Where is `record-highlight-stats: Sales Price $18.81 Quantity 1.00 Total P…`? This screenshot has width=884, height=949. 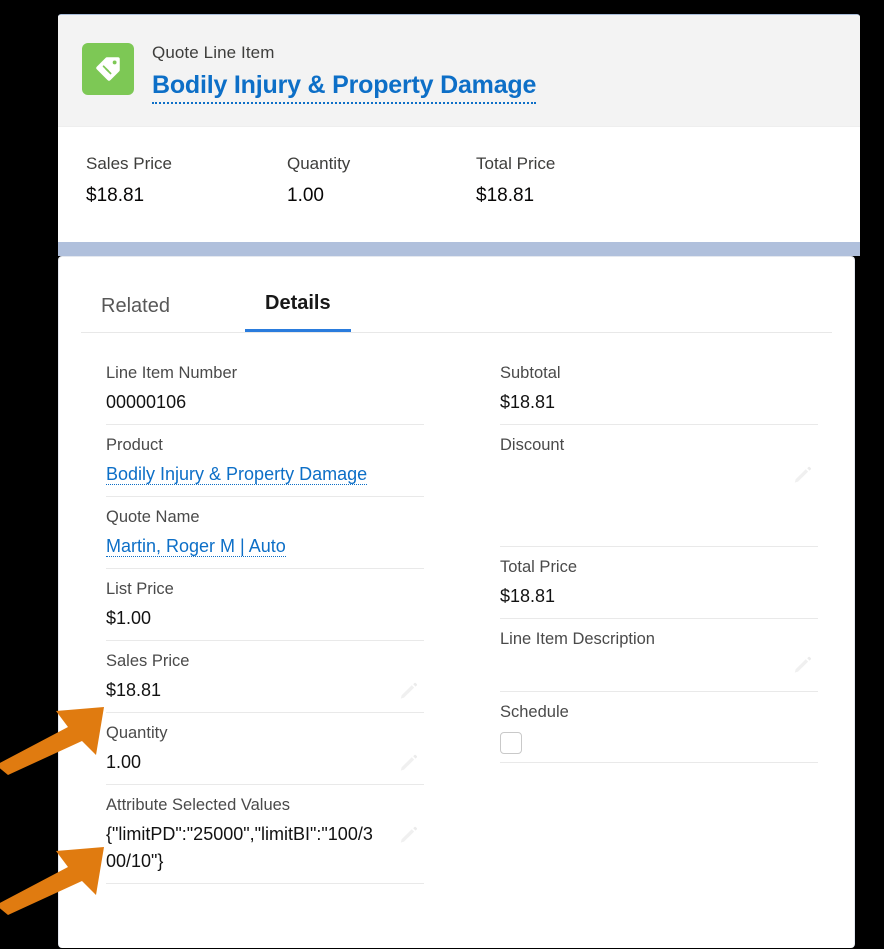
record-highlight-stats: Sales Price $18.81 Quantity 1.00 Total P… is located at coordinates (459, 184).